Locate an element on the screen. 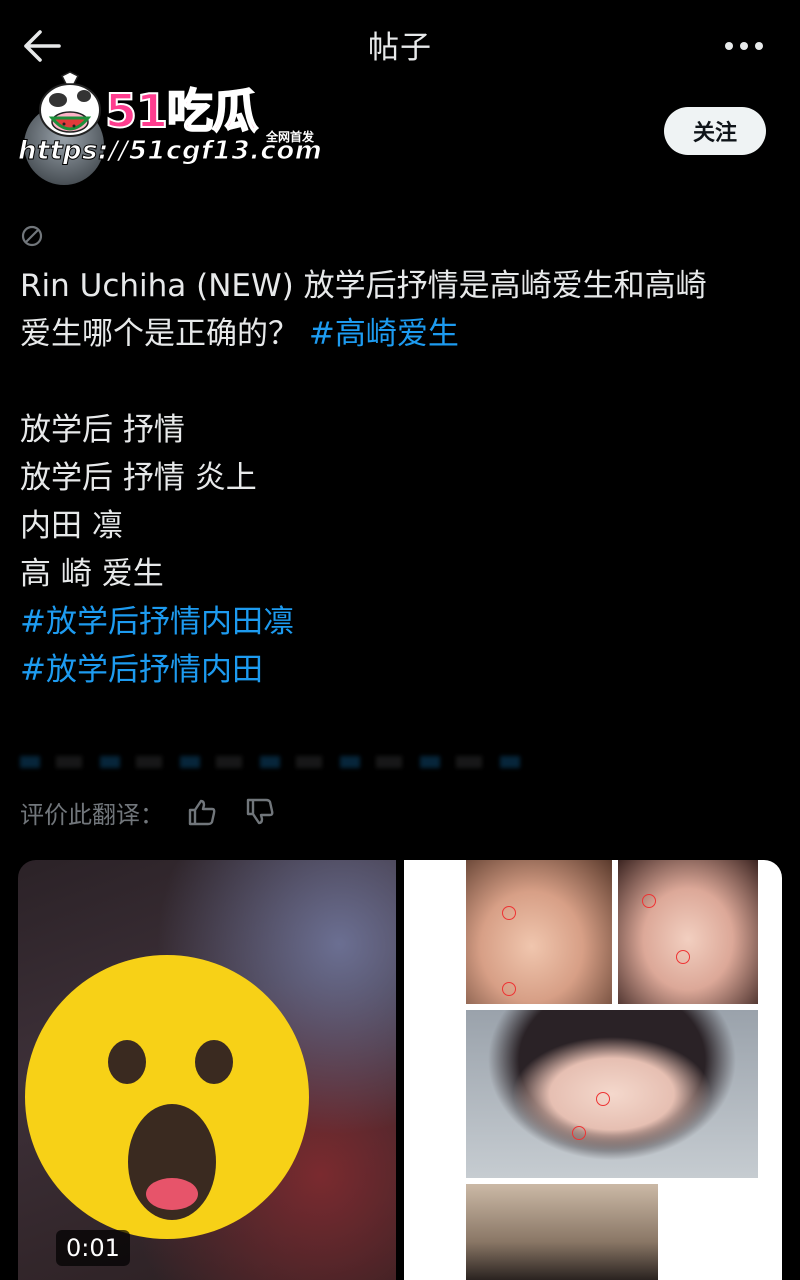  post-line: 爱生哪个是正确的？ #高崎爱生 is located at coordinates (400, 334).